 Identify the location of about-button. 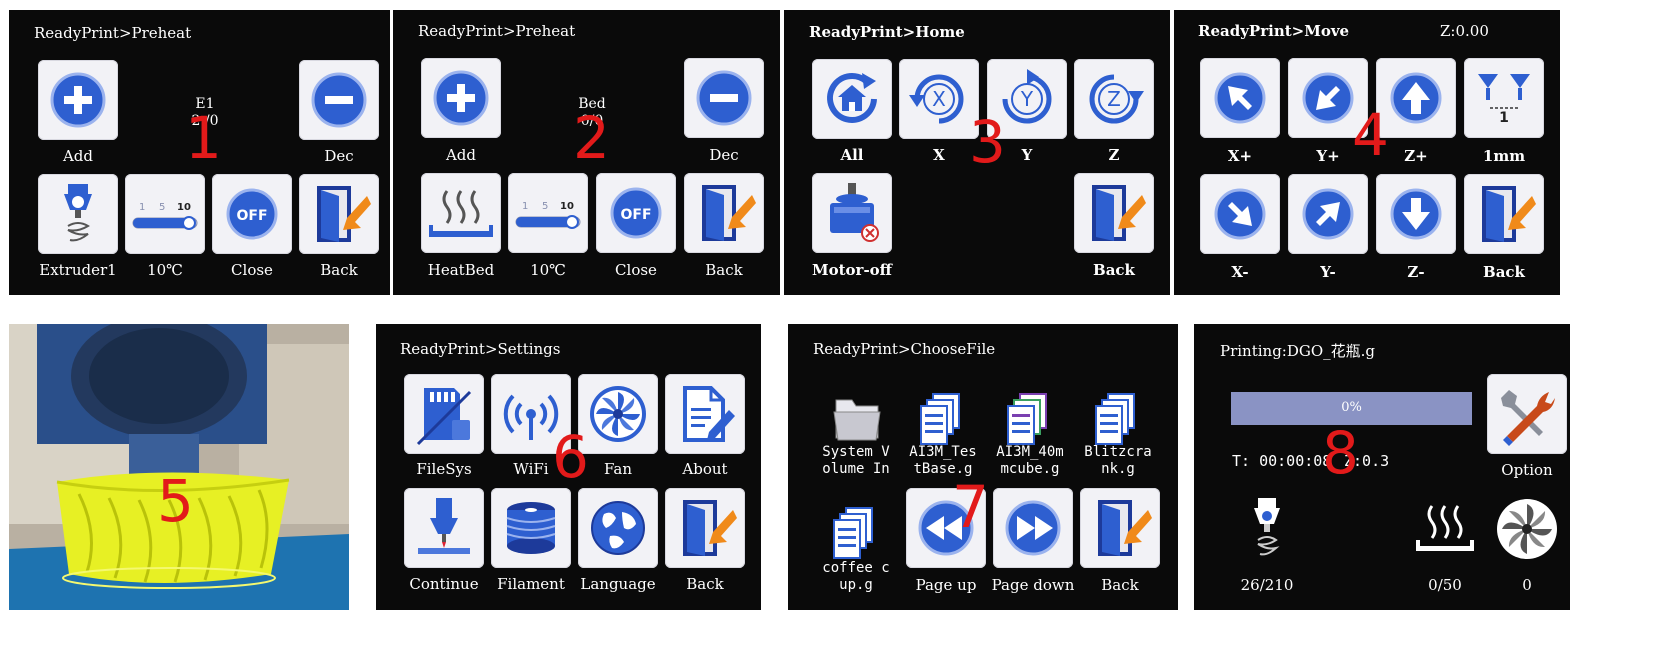
(705, 414).